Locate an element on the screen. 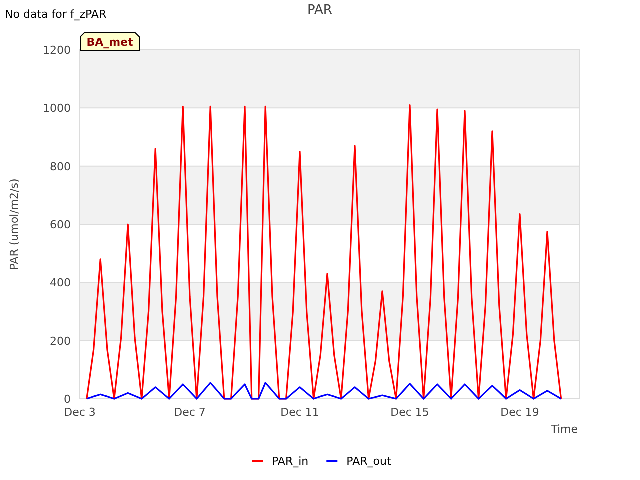  x-tick-label: Dec 3 is located at coordinates (80, 412).